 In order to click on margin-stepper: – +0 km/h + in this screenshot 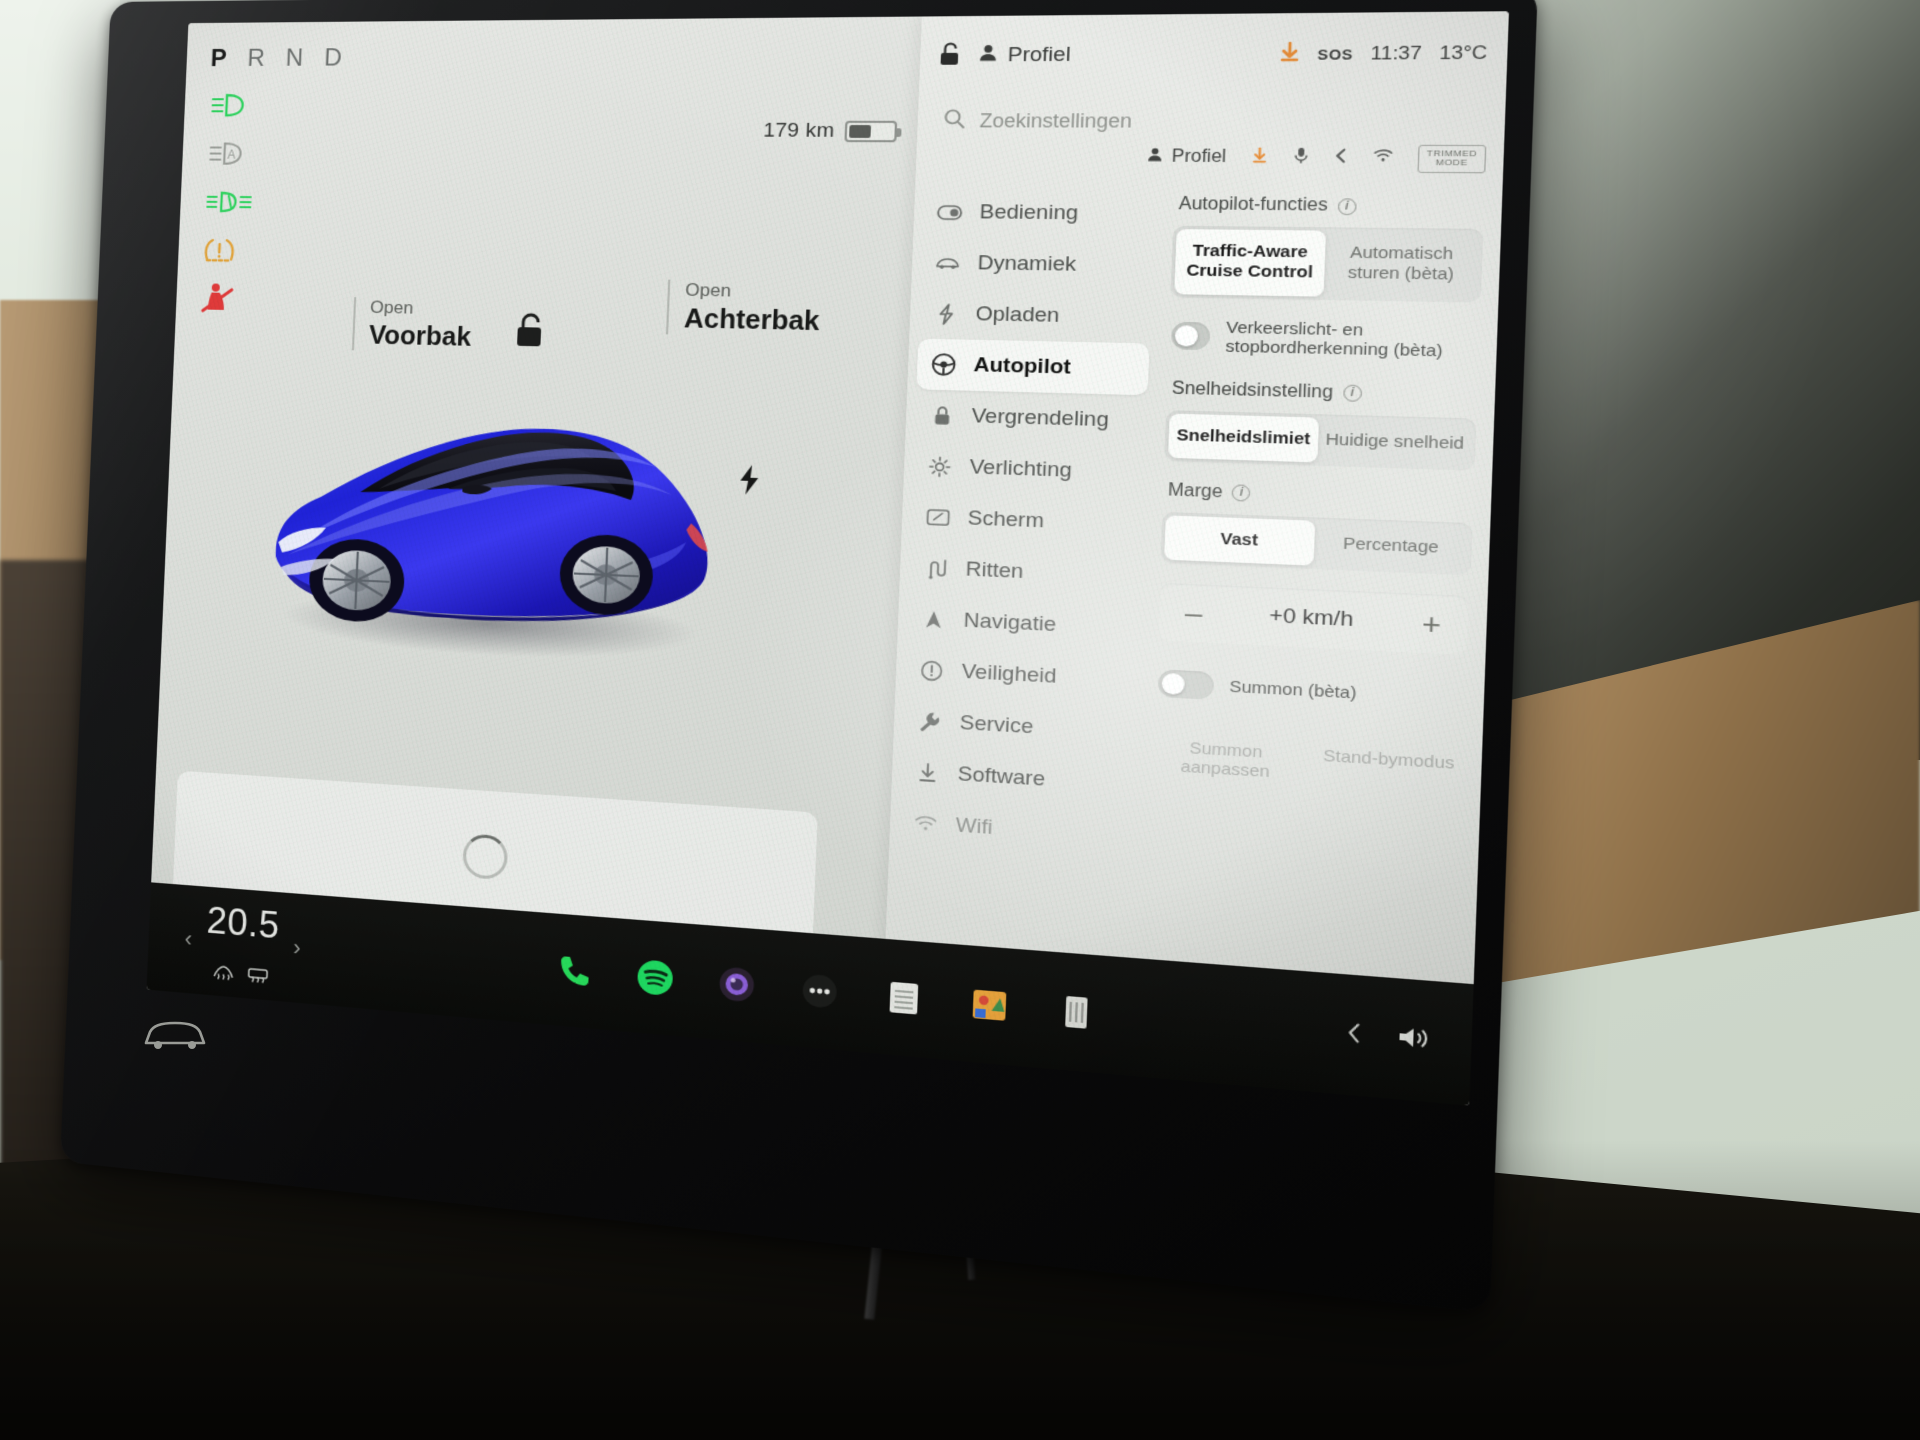, I will do `click(1313, 619)`.